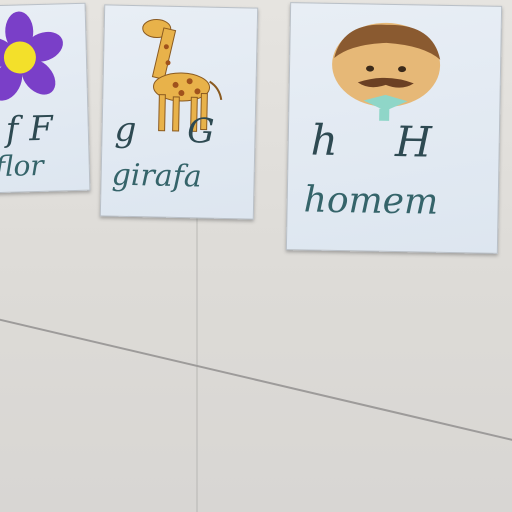 The width and height of the screenshot is (512, 512). What do you see at coordinates (174, 131) in the screenshot?
I see `card-letters: g G` at bounding box center [174, 131].